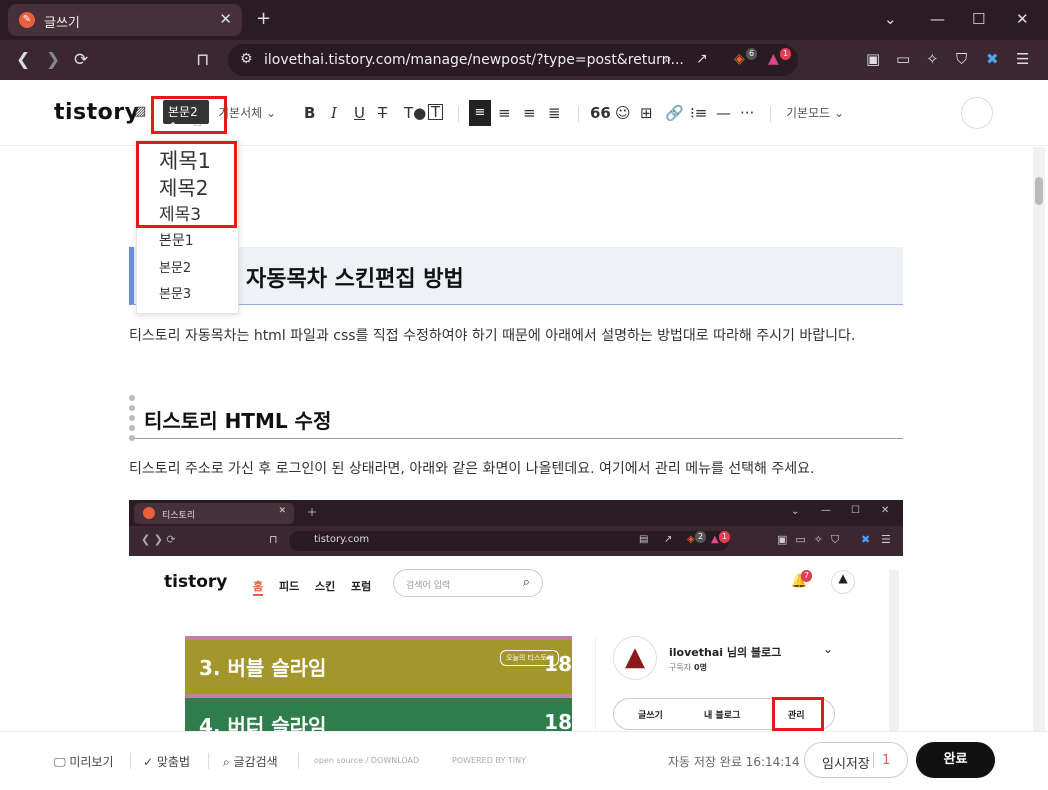 The image size is (1048, 790). What do you see at coordinates (903, 59) in the screenshot?
I see `wallet-icon: ▭` at bounding box center [903, 59].